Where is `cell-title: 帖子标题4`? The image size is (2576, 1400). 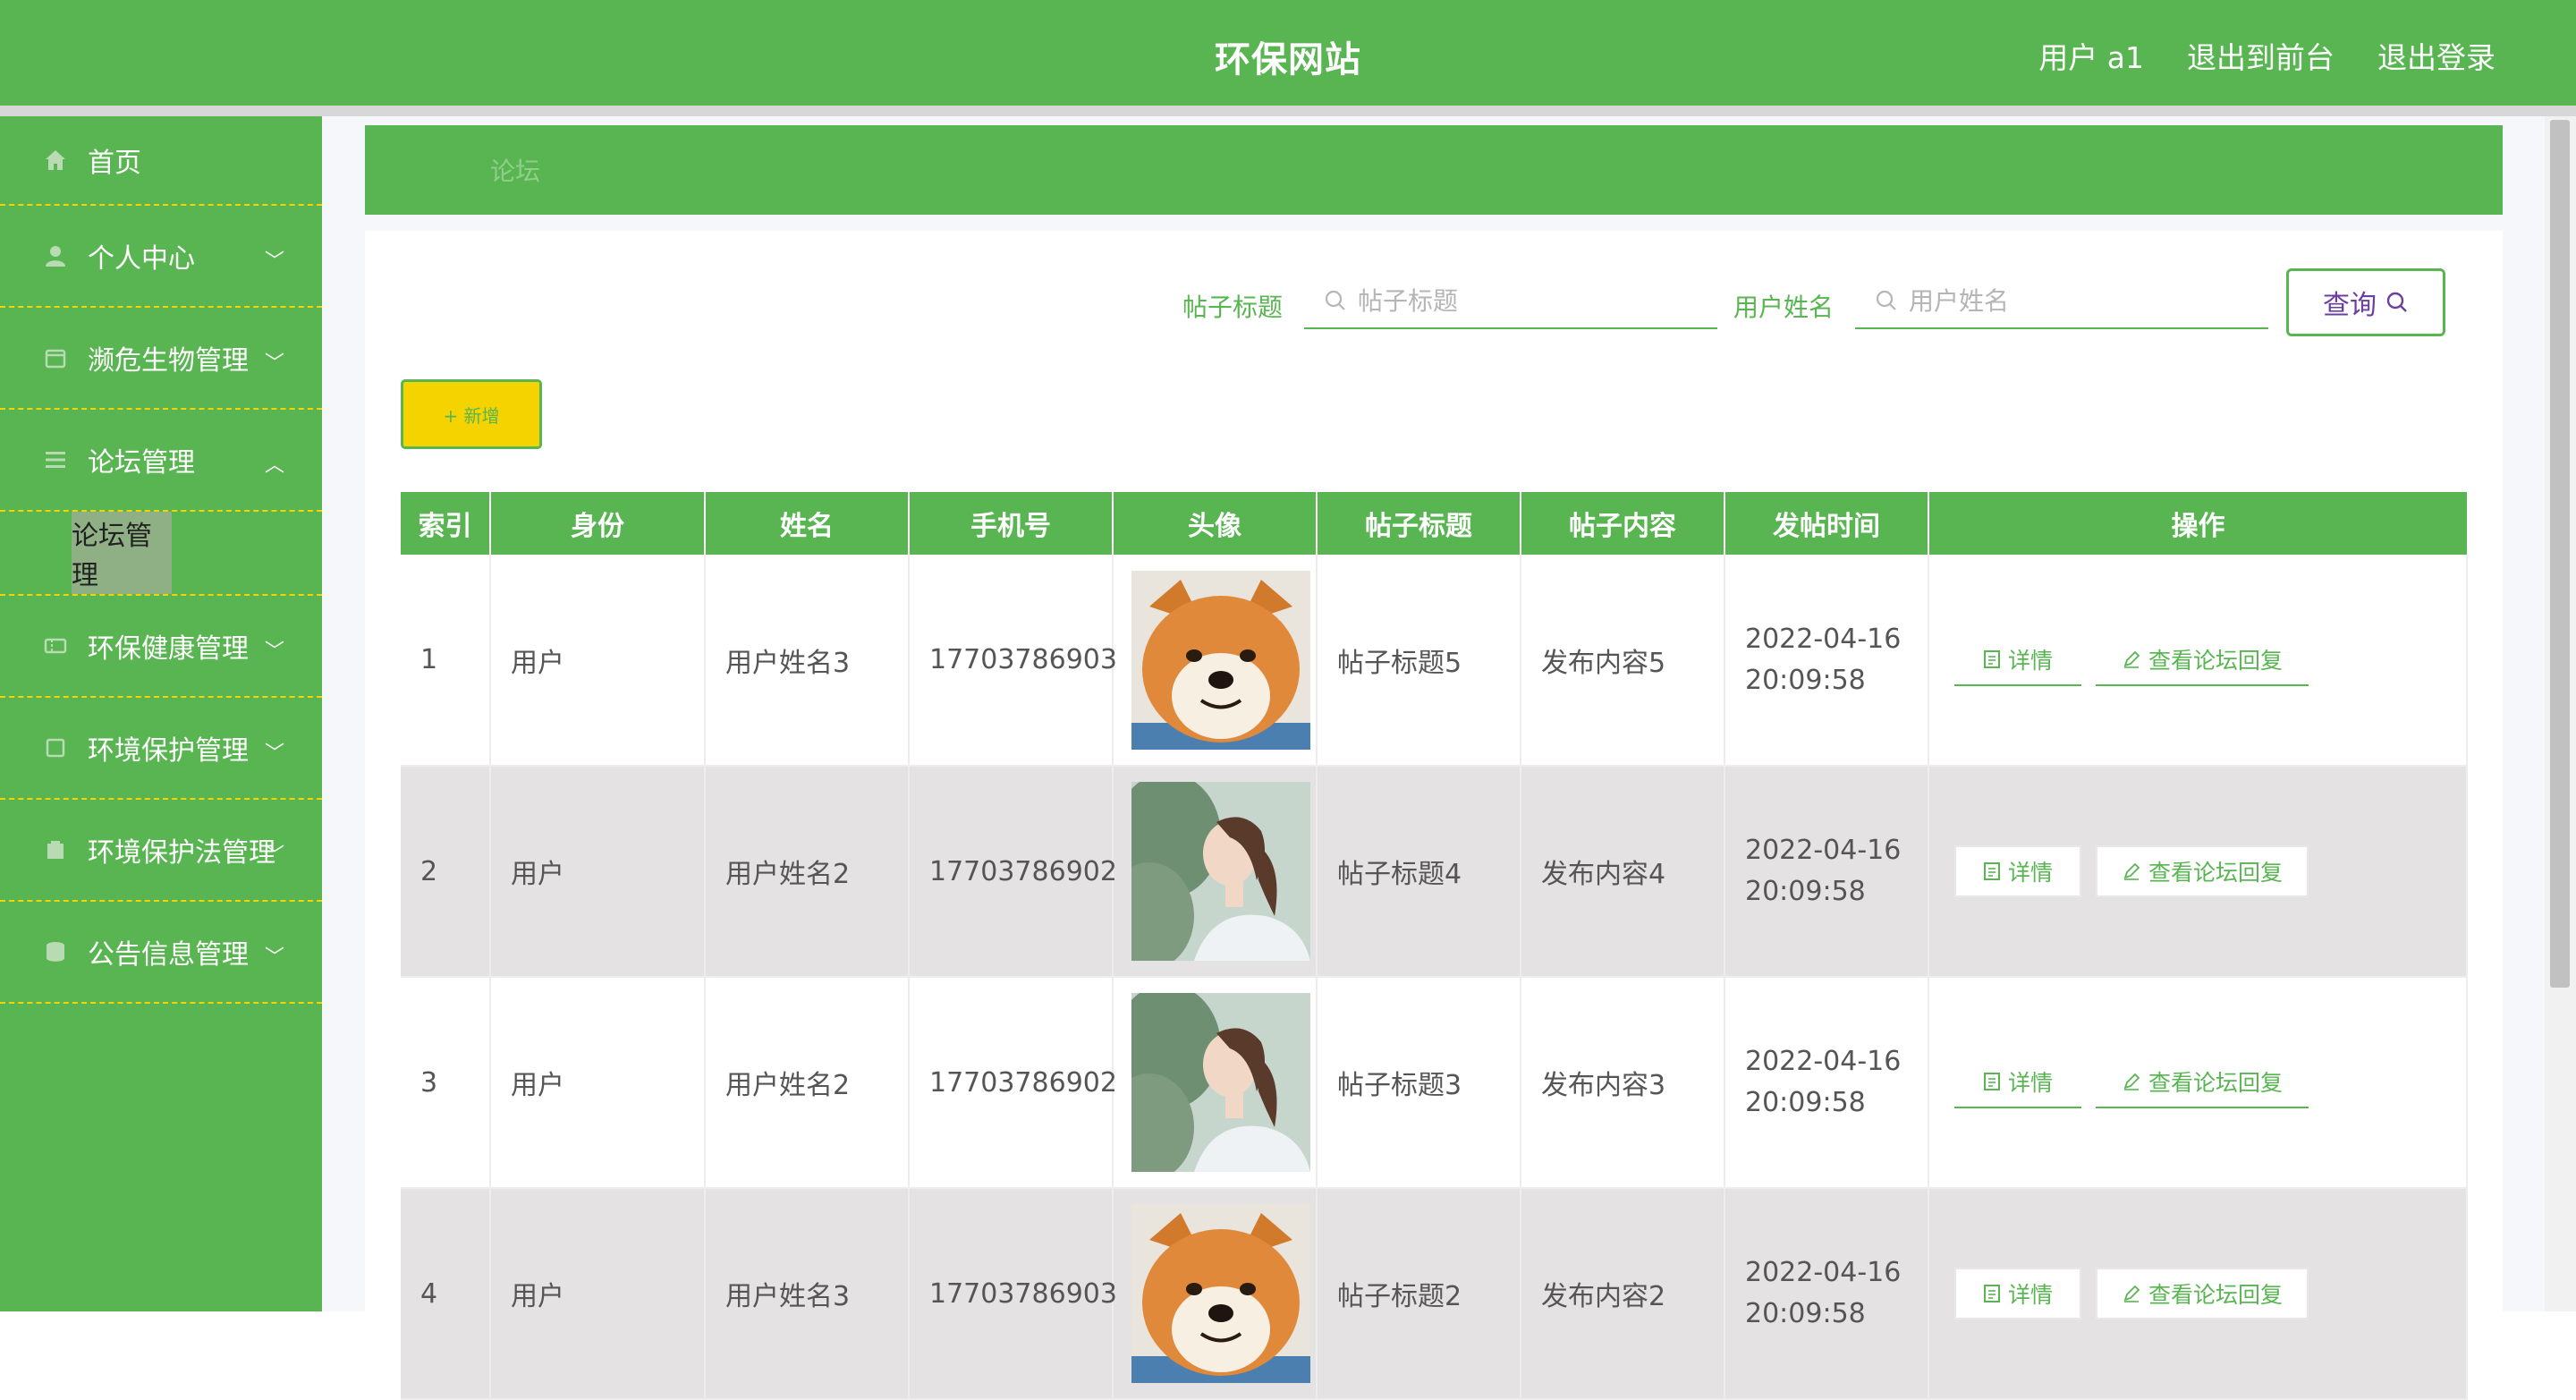 cell-title: 帖子标题4 is located at coordinates (1419, 872).